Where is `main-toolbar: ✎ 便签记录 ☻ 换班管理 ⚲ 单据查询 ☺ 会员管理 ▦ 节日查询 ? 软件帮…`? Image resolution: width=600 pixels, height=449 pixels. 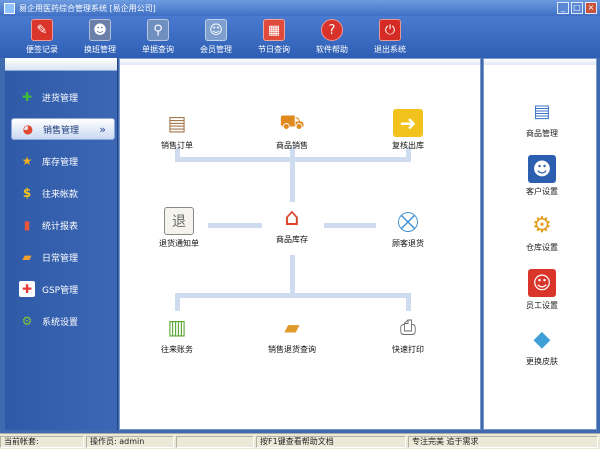
main-toolbar: ✎ 便签记录 ☻ 换班管理 ⚲ 单据查询 ☺ 会员管理 ▦ 节日查询 ? 软件帮… is located at coordinates (300, 37).